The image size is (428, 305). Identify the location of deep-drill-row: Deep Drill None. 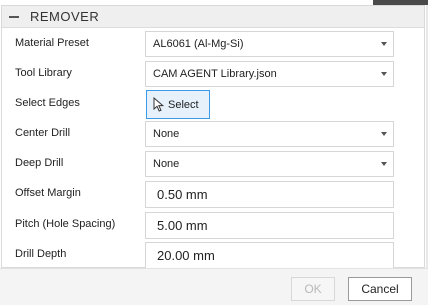
(213, 164).